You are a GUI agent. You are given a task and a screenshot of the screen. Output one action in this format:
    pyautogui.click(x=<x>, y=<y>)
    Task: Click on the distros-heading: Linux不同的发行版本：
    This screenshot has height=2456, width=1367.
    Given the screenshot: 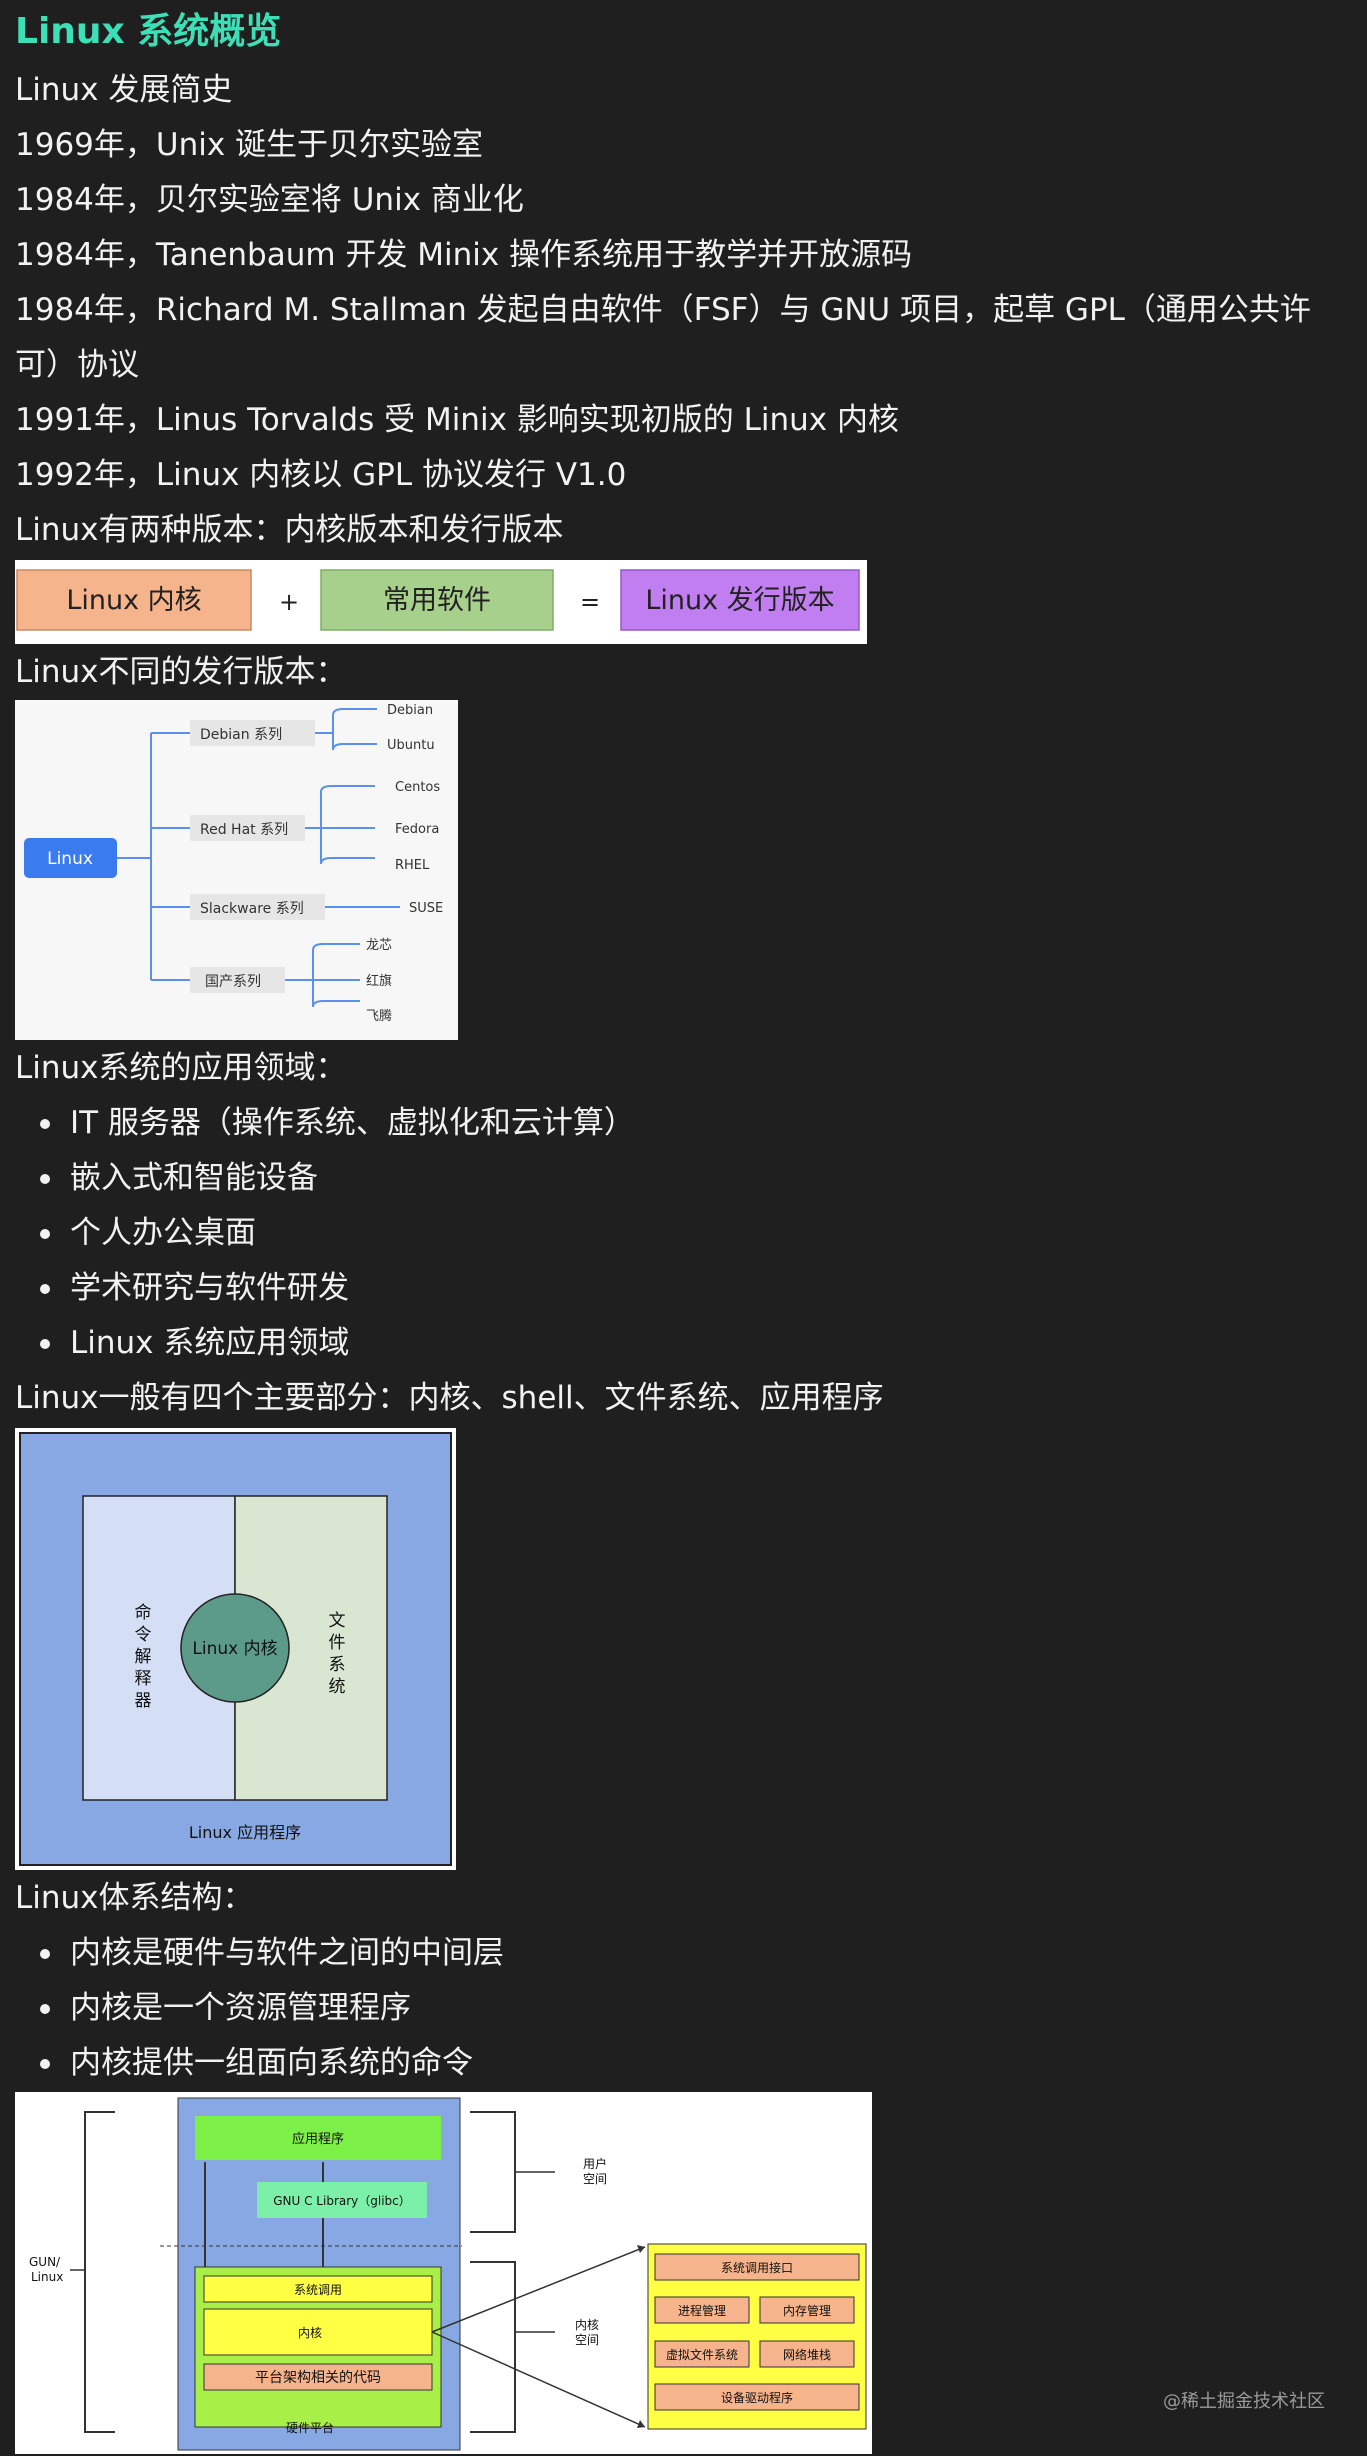 What is the action you would take?
    pyautogui.click(x=181, y=672)
    